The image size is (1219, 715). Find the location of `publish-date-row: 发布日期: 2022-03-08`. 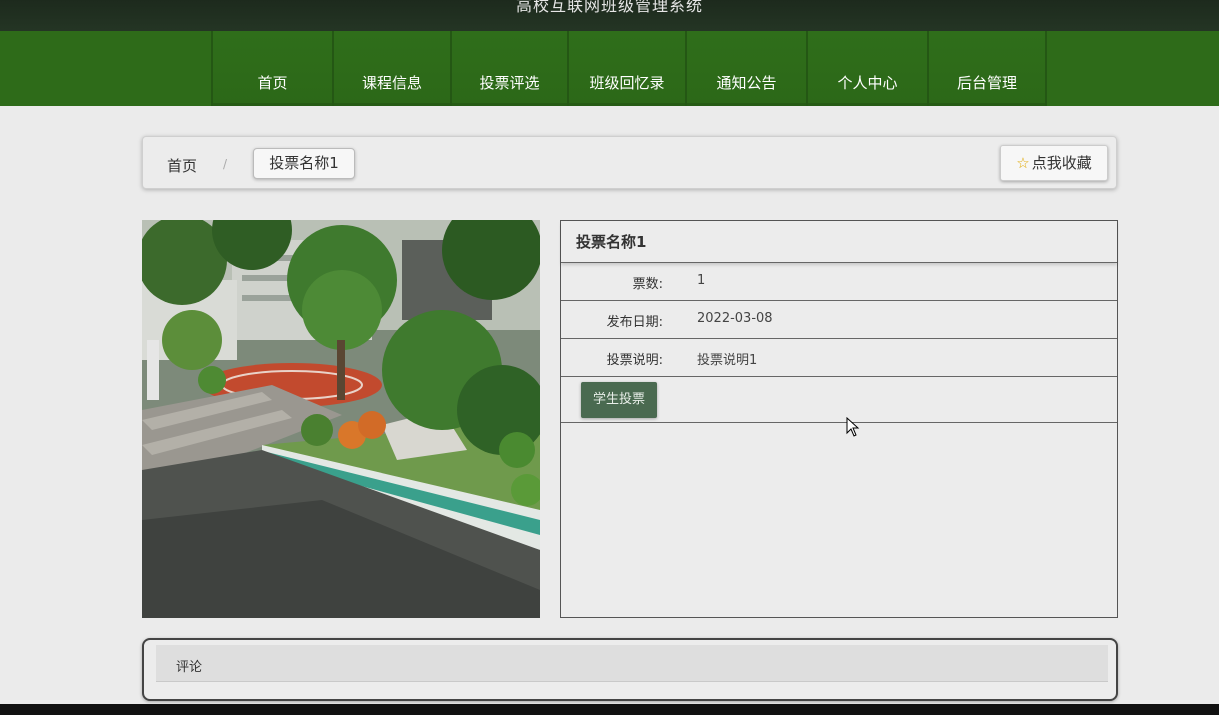

publish-date-row: 发布日期: 2022-03-08 is located at coordinates (839, 320).